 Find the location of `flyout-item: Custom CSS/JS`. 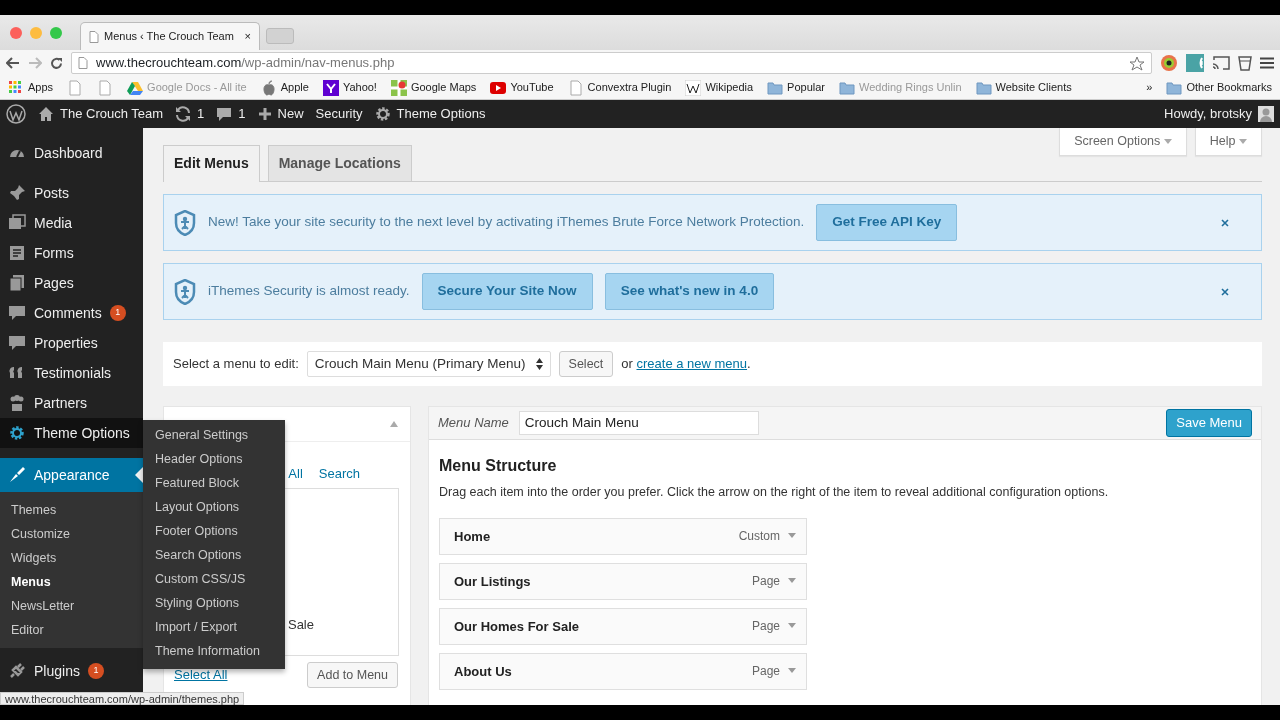

flyout-item: Custom CSS/JS is located at coordinates (214, 579).